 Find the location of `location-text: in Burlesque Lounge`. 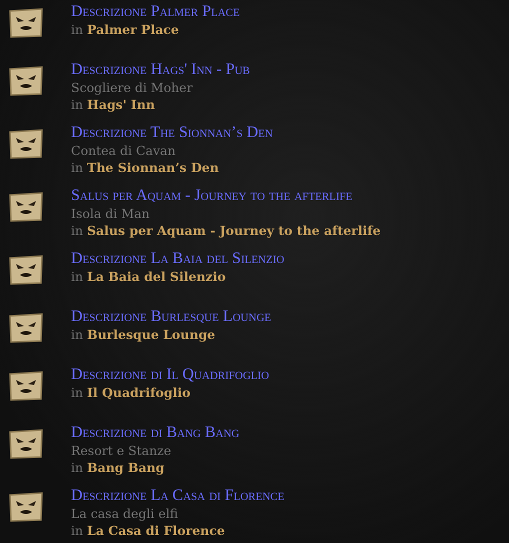

location-text: in Burlesque Lounge is located at coordinates (143, 334).